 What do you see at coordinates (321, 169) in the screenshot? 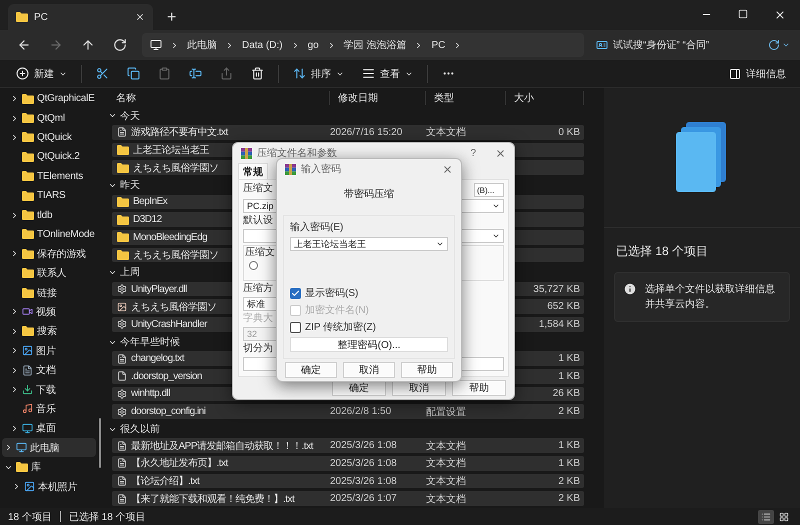
I see `dialog-title: 输入密码` at bounding box center [321, 169].